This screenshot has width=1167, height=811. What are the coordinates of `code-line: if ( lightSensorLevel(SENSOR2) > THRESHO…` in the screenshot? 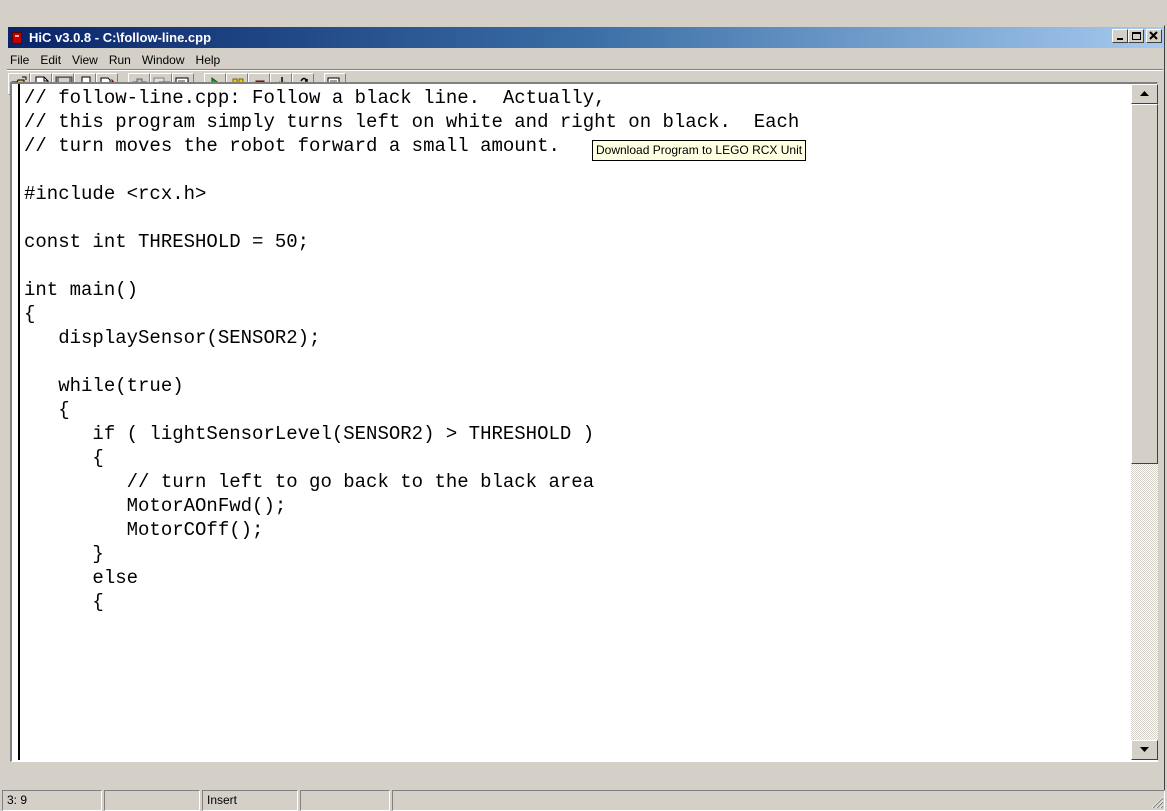 It's located at (309, 434).